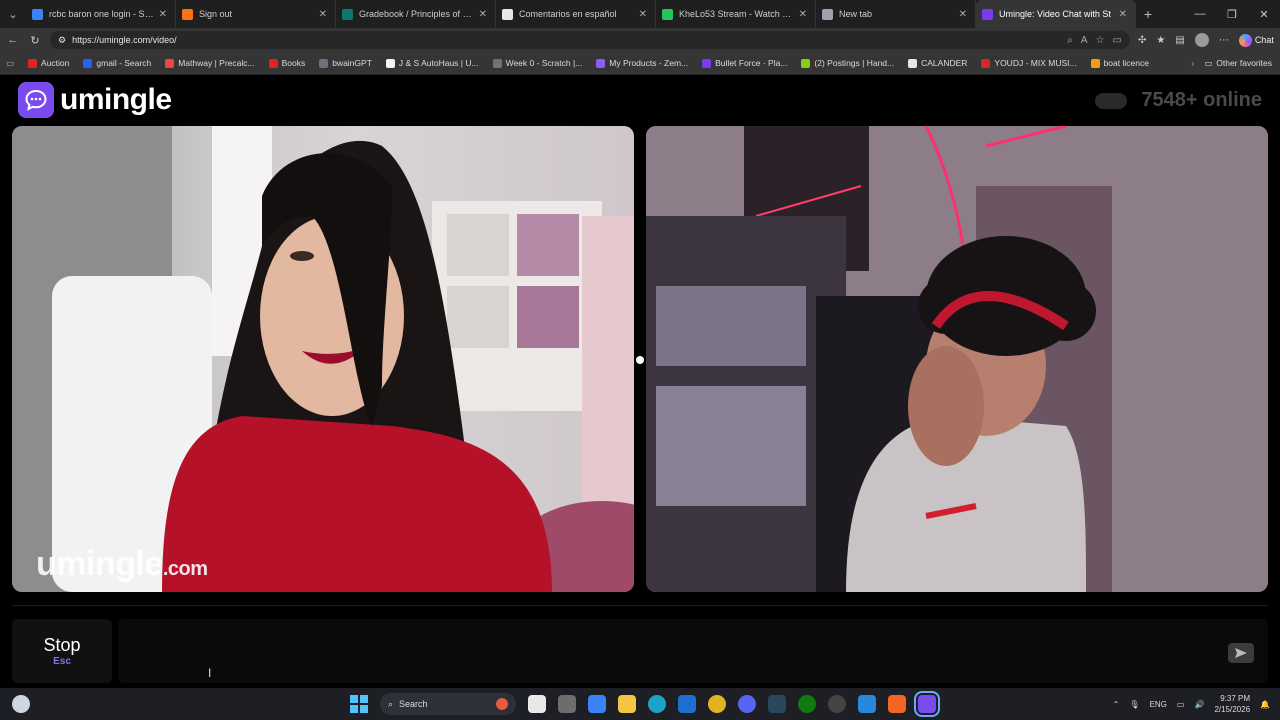 The image size is (1280, 720). I want to click on refresh-icon: ↻, so click(35, 40).